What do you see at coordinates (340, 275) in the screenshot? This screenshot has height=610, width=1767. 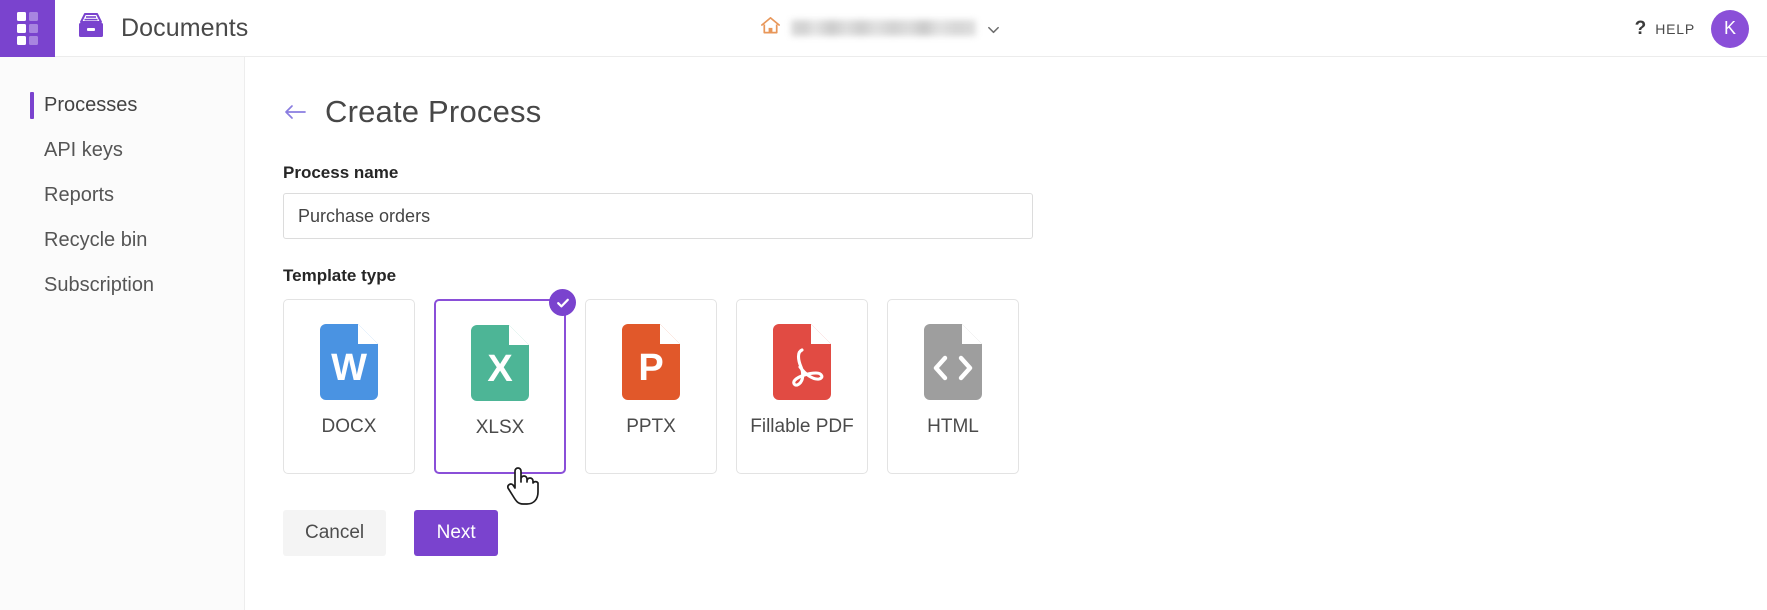 I see `template-type-label: Template type` at bounding box center [340, 275].